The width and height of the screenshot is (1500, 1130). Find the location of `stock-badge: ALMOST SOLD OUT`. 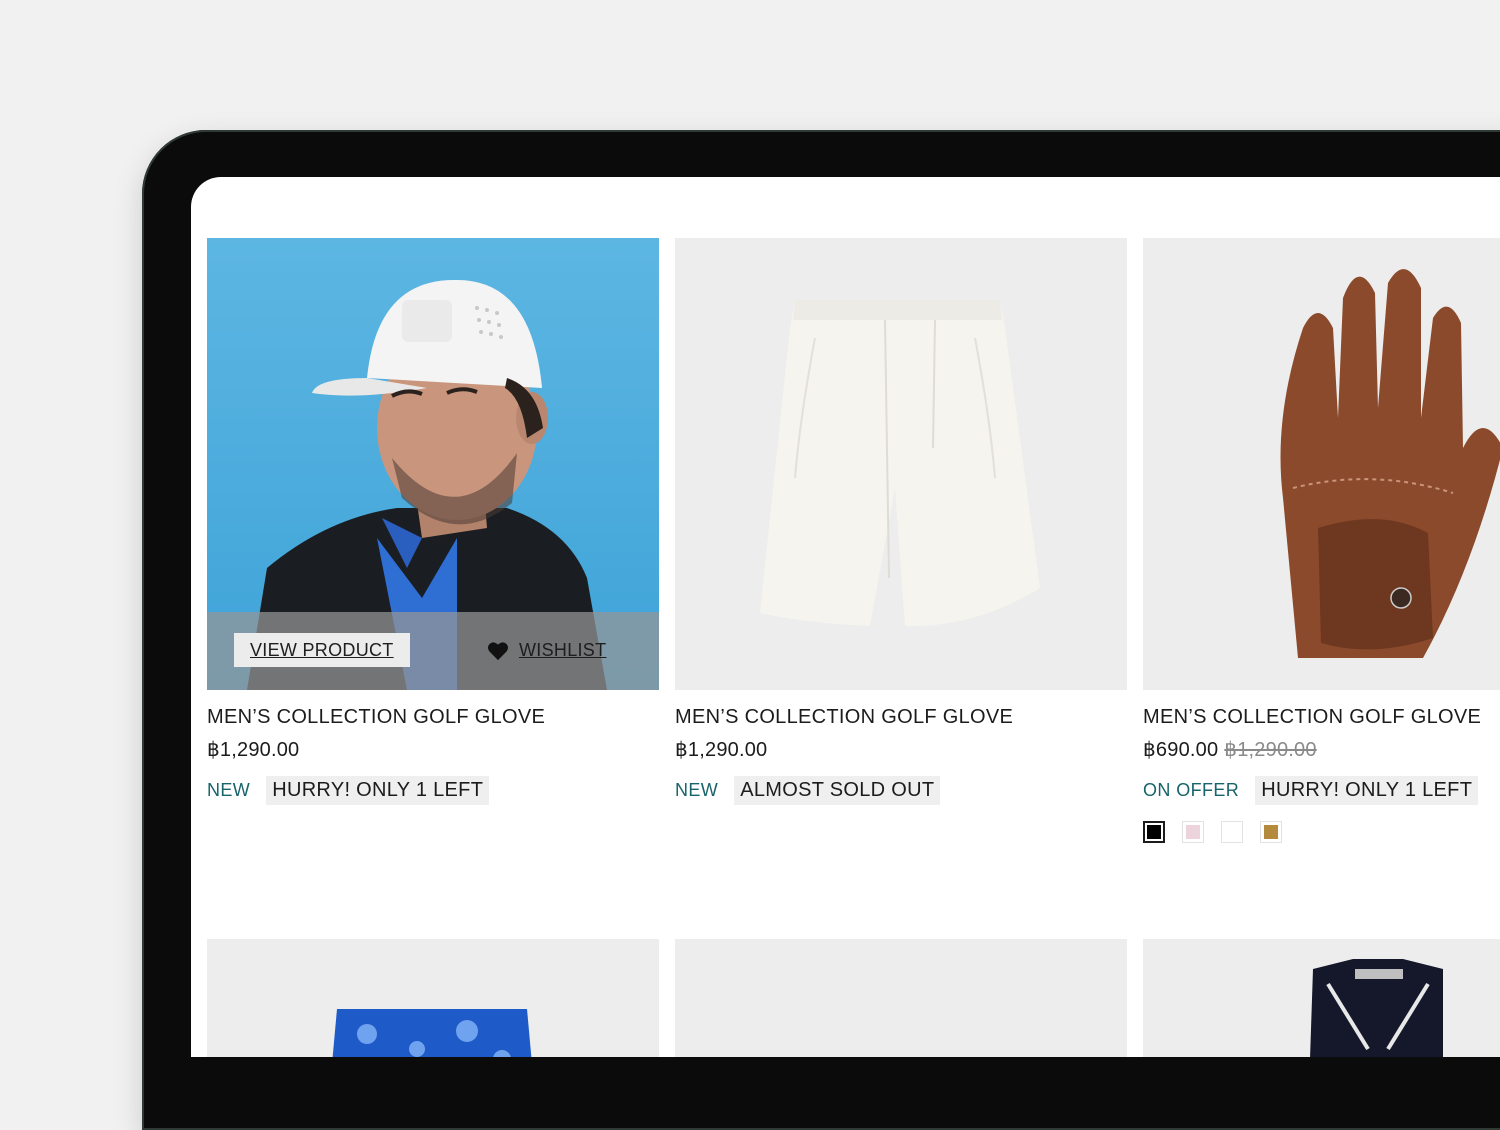

stock-badge: ALMOST SOLD OUT is located at coordinates (837, 790).